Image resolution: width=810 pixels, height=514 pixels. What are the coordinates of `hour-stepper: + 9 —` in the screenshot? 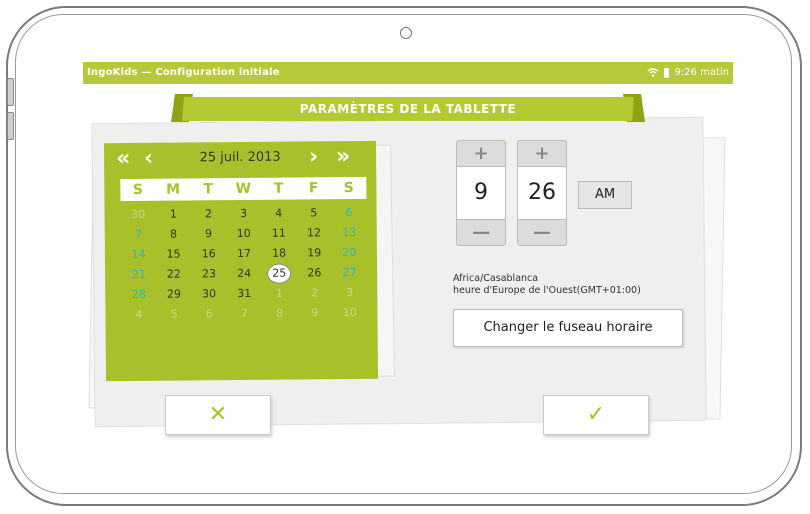 It's located at (481, 193).